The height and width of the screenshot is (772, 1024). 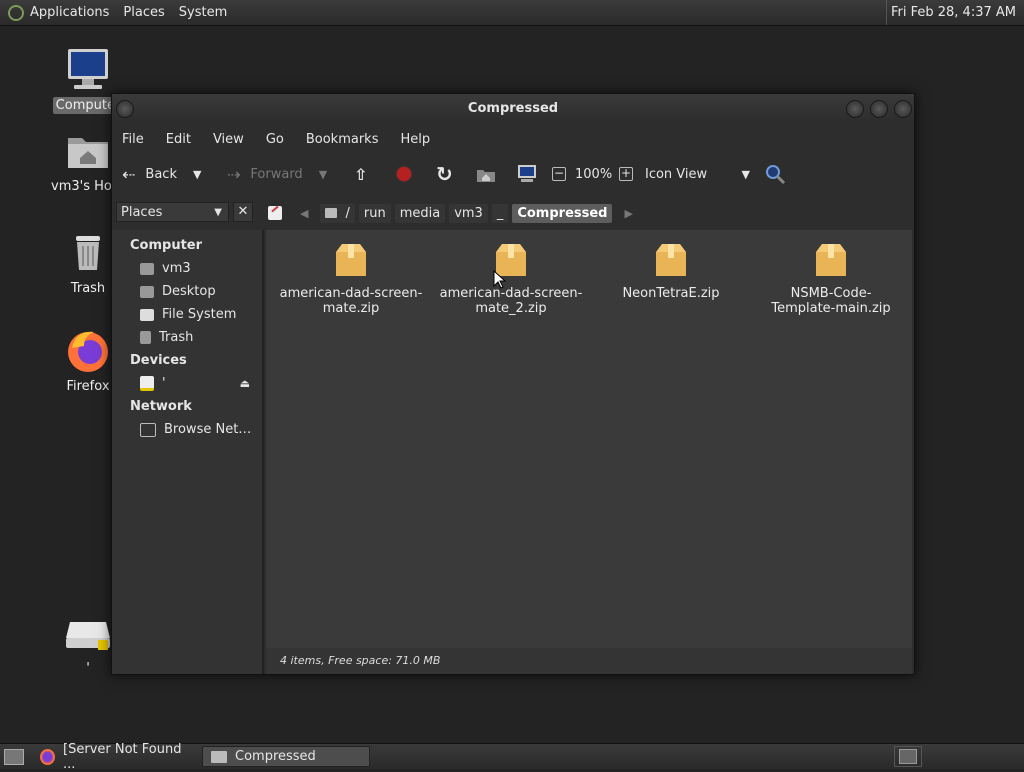 What do you see at coordinates (513, 139) in the screenshot?
I see `menubar: File Edit View Go Bookmarks Help` at bounding box center [513, 139].